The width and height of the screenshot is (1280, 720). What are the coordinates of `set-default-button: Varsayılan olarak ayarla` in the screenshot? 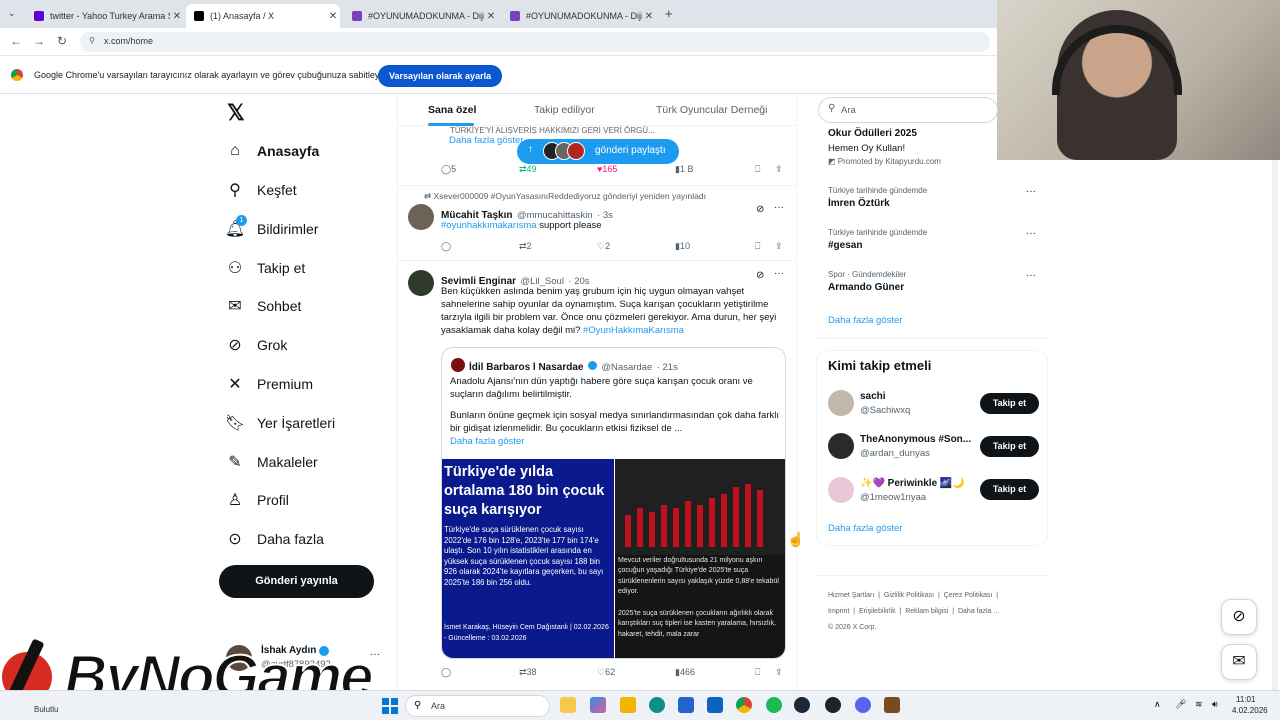 It's located at (440, 76).